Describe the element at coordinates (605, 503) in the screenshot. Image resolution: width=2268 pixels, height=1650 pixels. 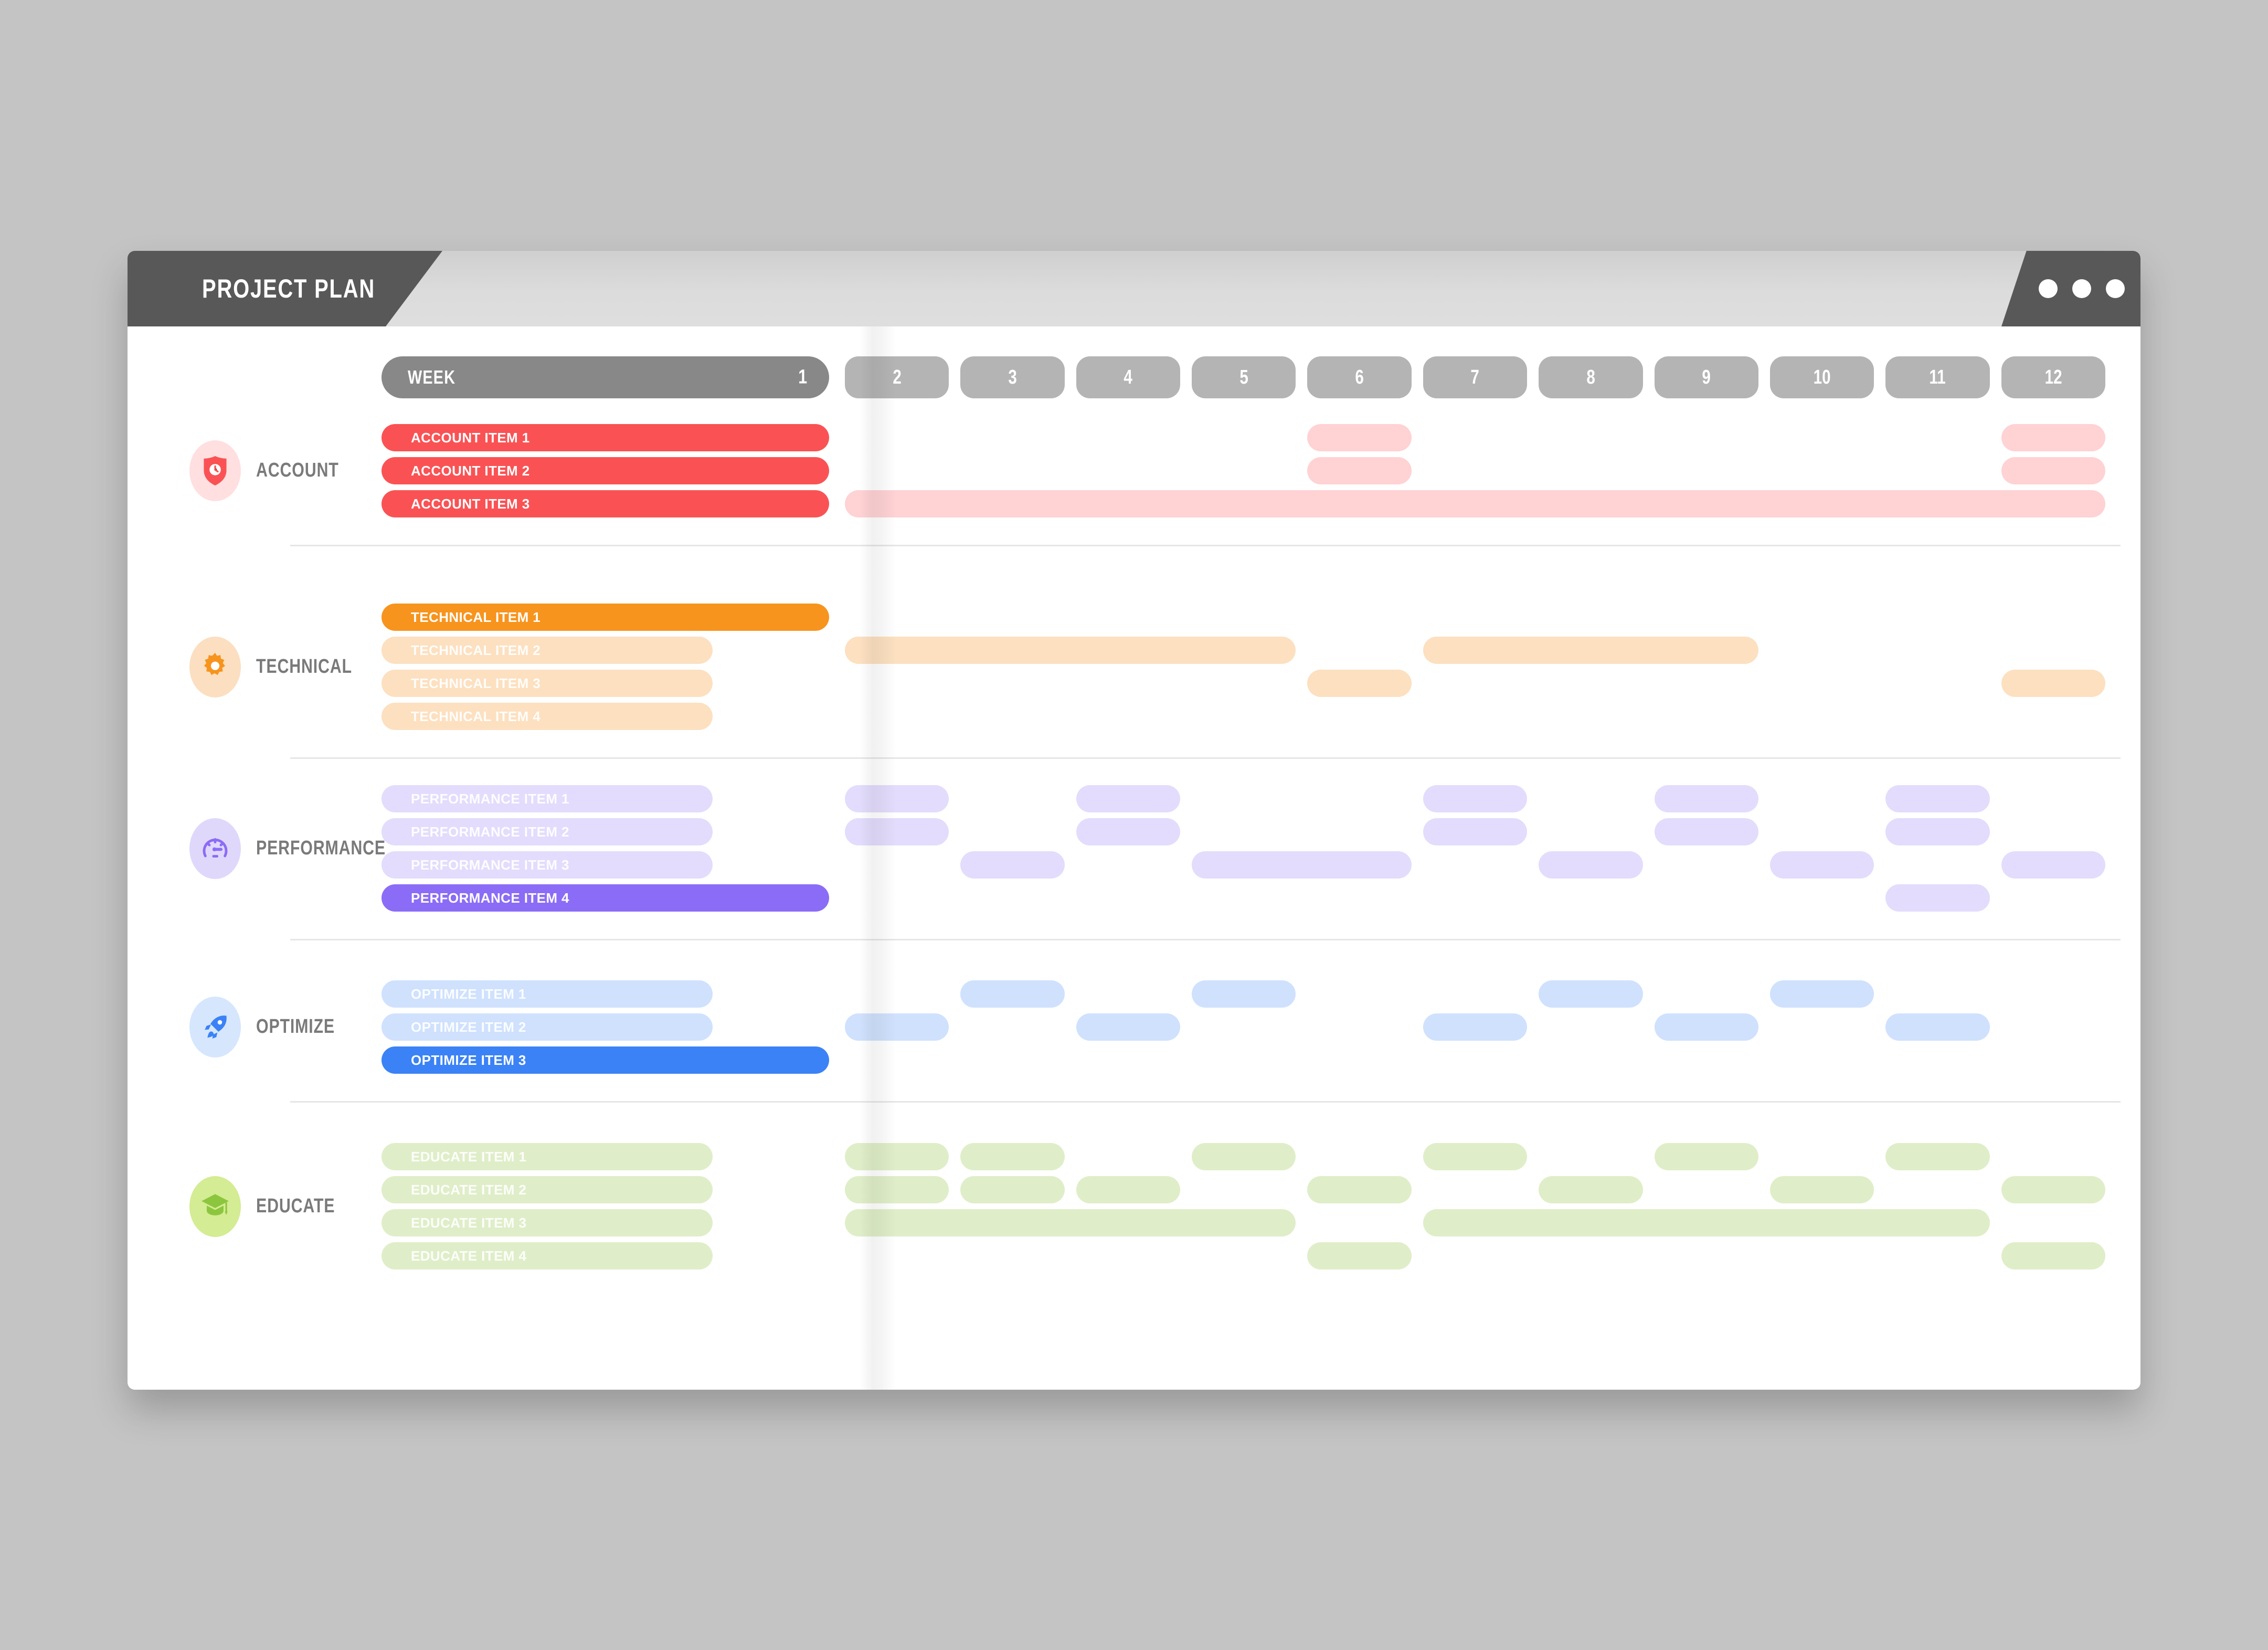
I see `task-bar-account-3: ACCOUNT ITEM 3` at that location.